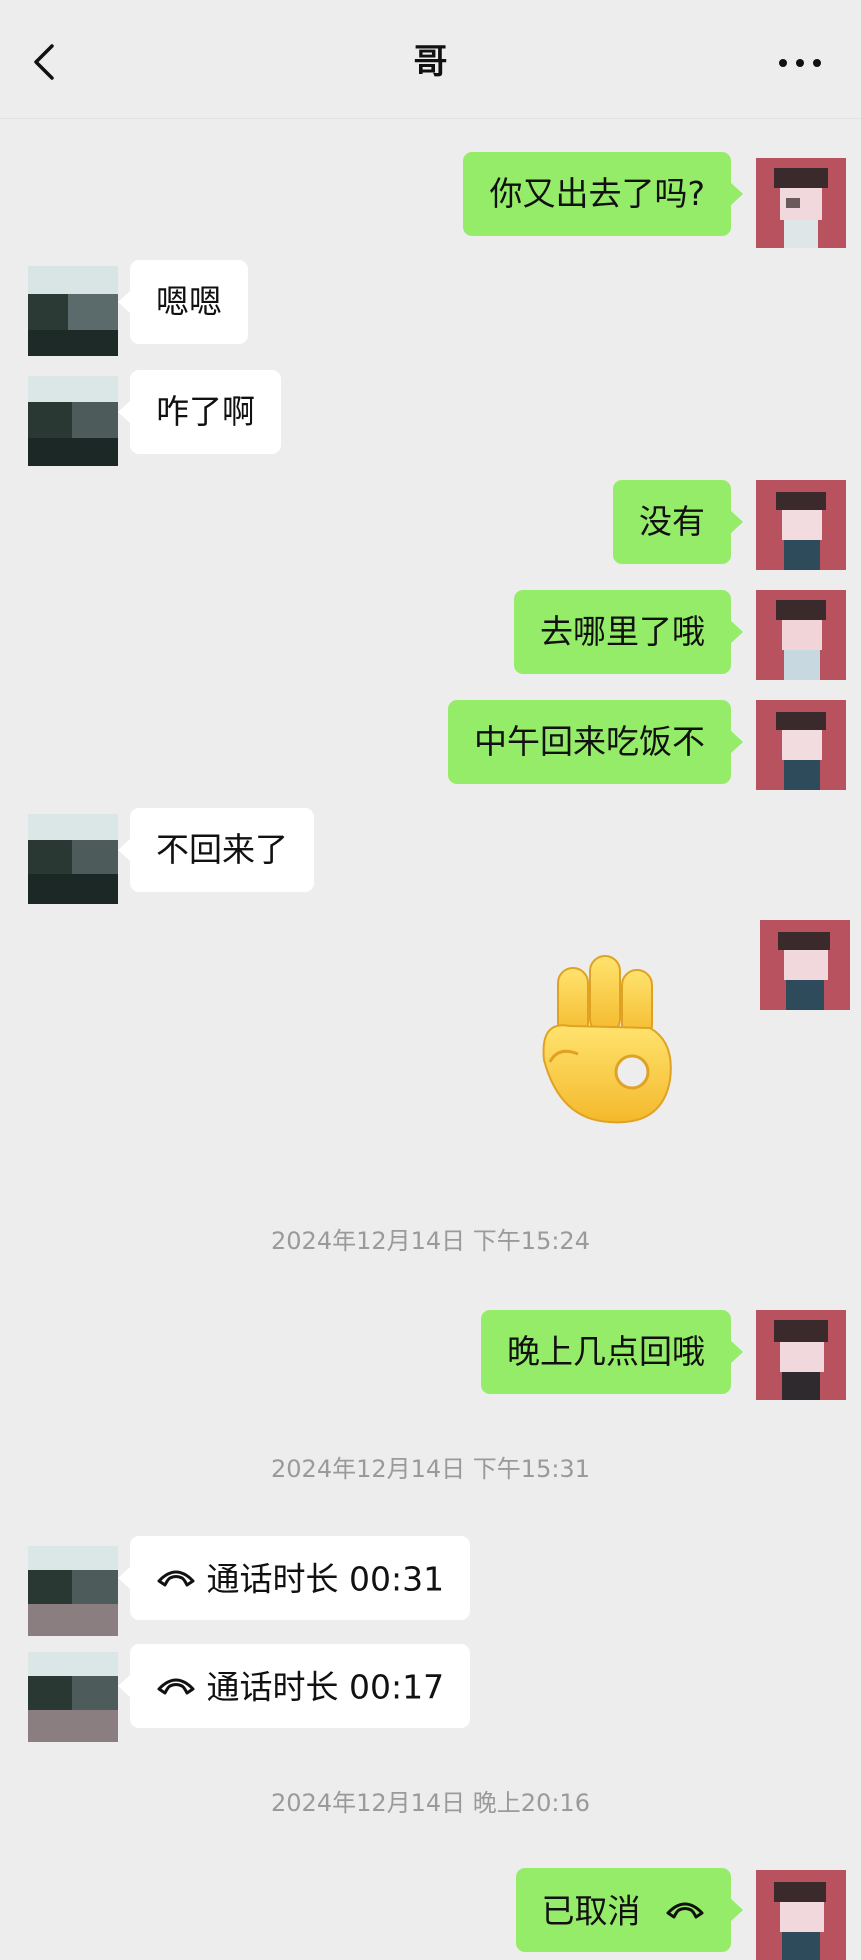 The width and height of the screenshot is (861, 1960). I want to click on incoming-call-bubble: 通话时长 00:17, so click(294, 1686).